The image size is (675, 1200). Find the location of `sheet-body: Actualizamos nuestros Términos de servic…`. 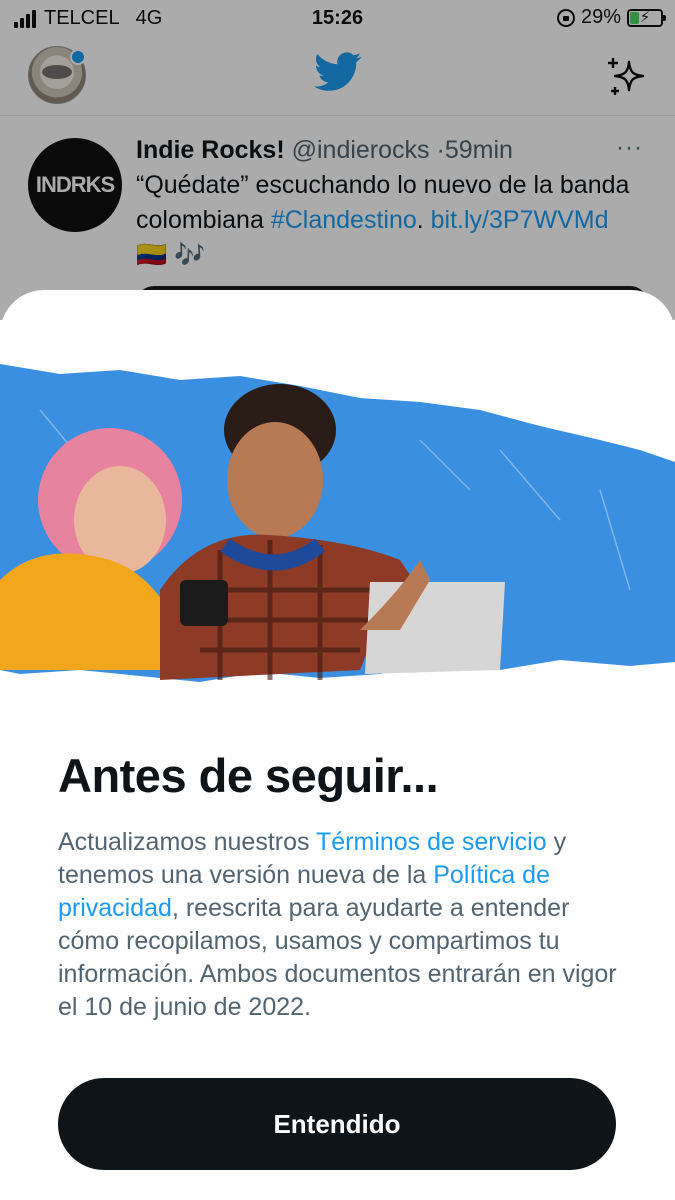

sheet-body: Actualizamos nuestros Términos de servic… is located at coordinates (343, 925).